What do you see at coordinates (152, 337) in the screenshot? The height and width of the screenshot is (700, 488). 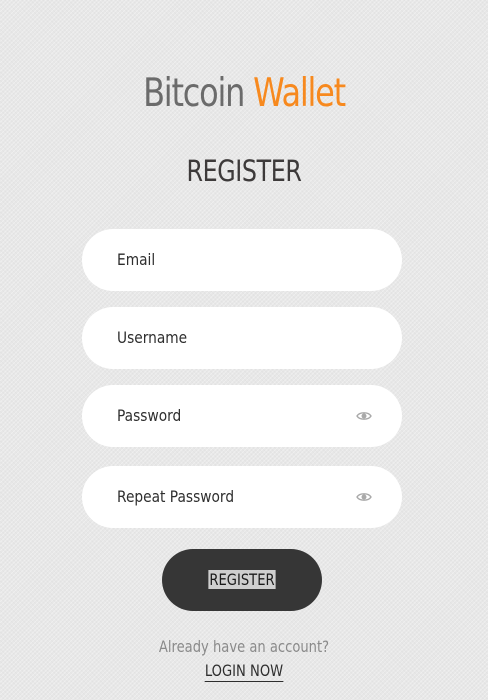 I see `username-field-label: Username` at bounding box center [152, 337].